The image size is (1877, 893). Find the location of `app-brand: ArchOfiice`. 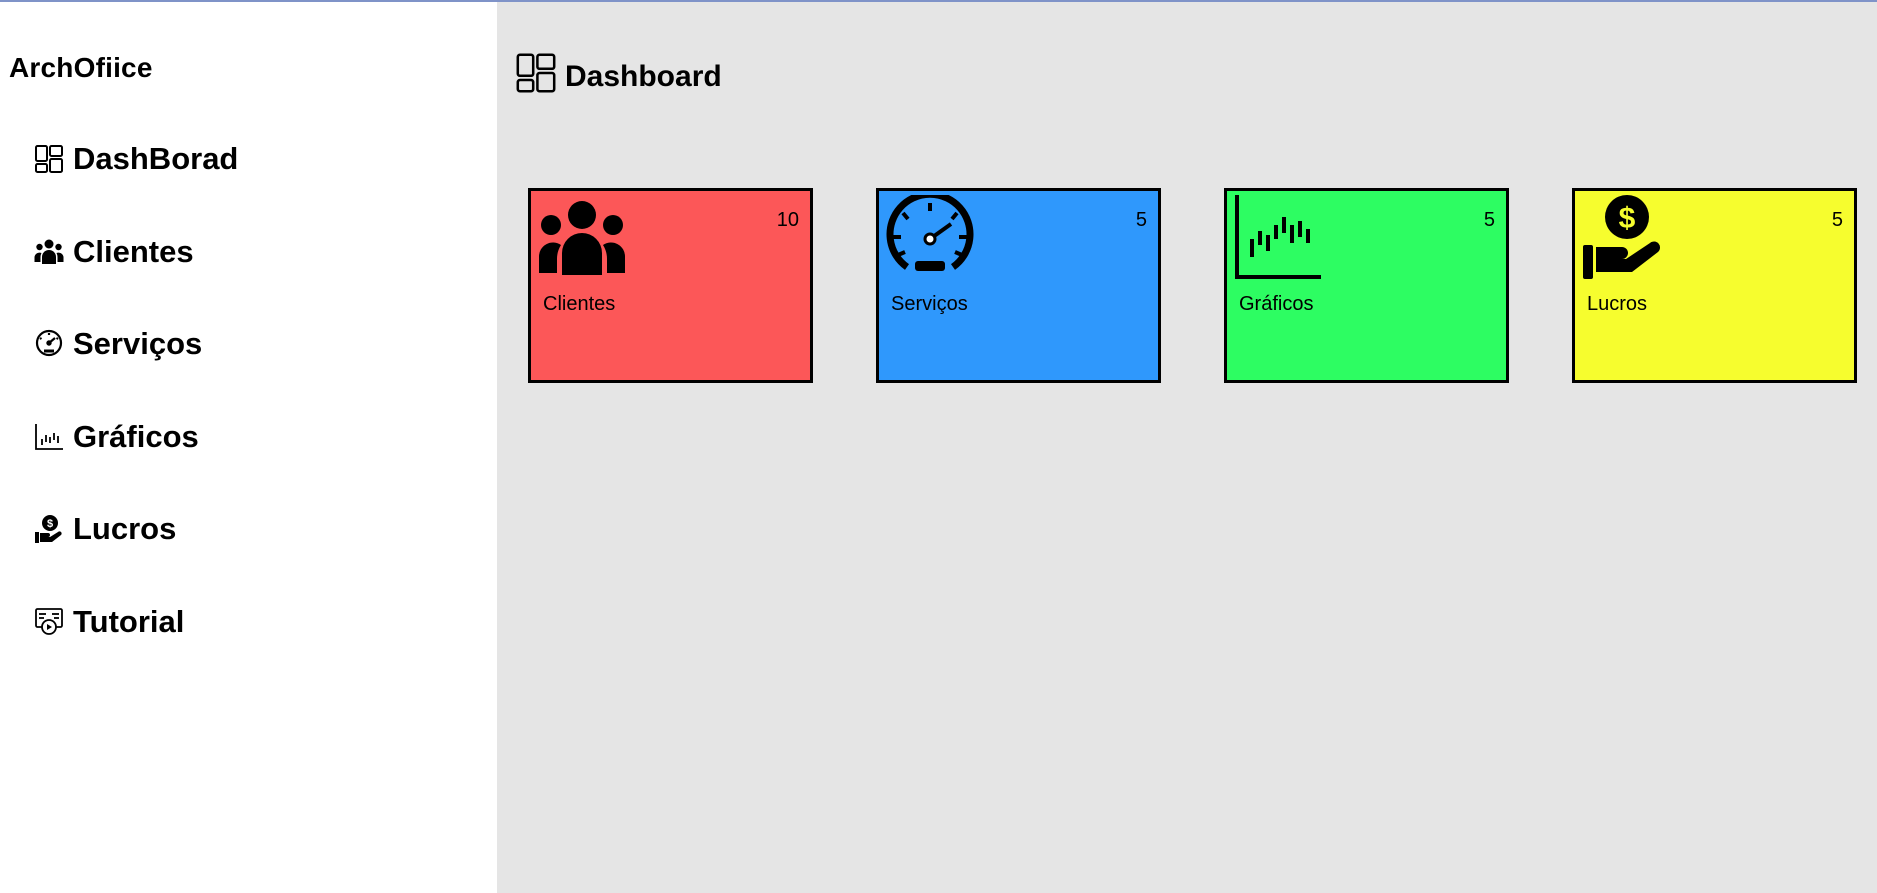

app-brand: ArchOfiice is located at coordinates (81, 67).